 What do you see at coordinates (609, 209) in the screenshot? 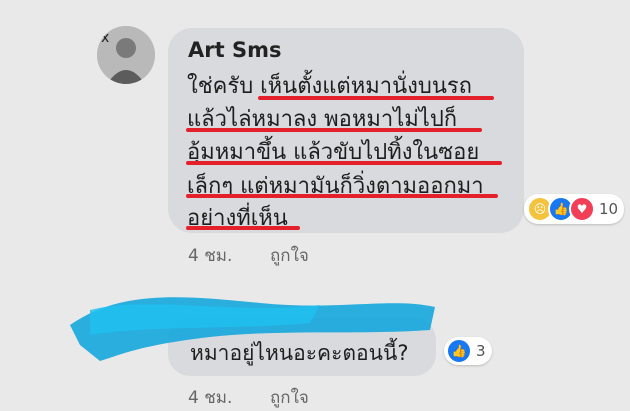
I see `reaction-count: 10` at bounding box center [609, 209].